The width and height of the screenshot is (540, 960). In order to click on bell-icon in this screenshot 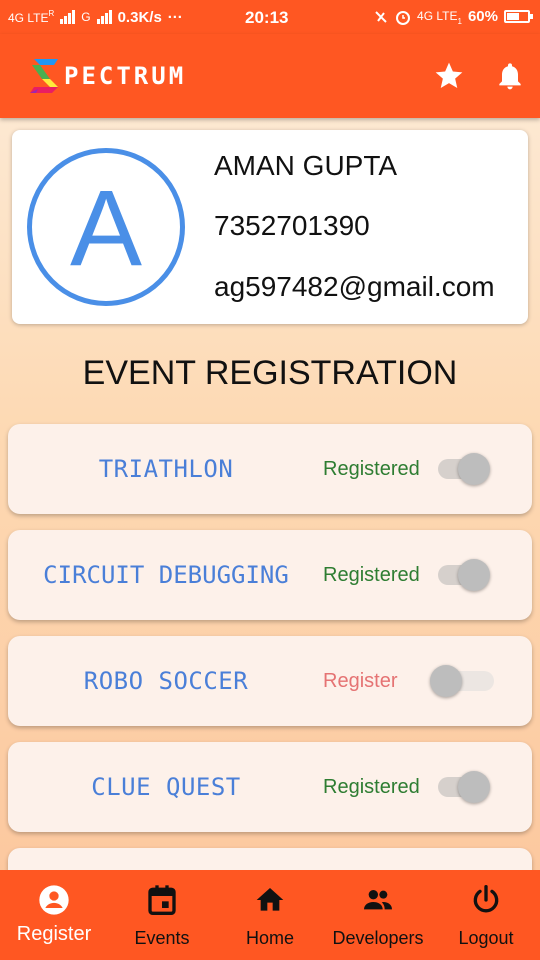, I will do `click(510, 76)`.